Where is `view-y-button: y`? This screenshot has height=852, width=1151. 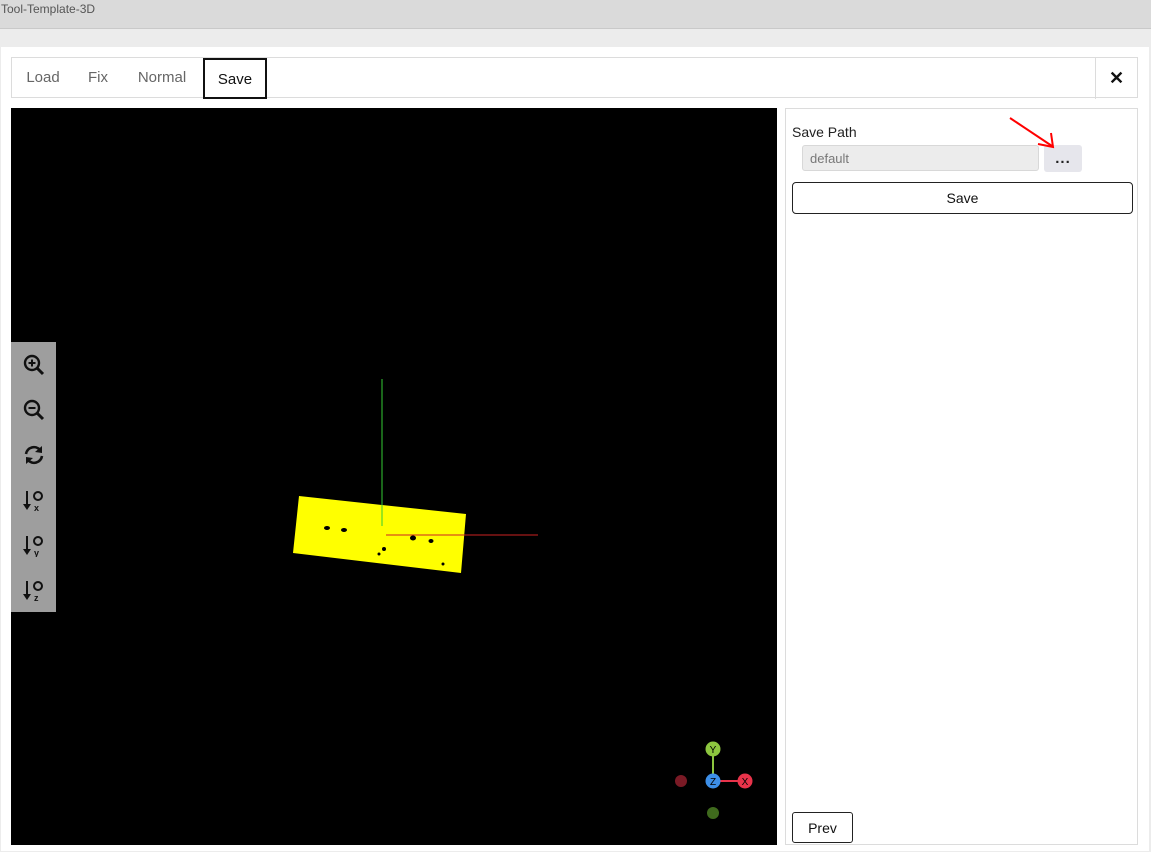
view-y-button: y is located at coordinates (33, 544).